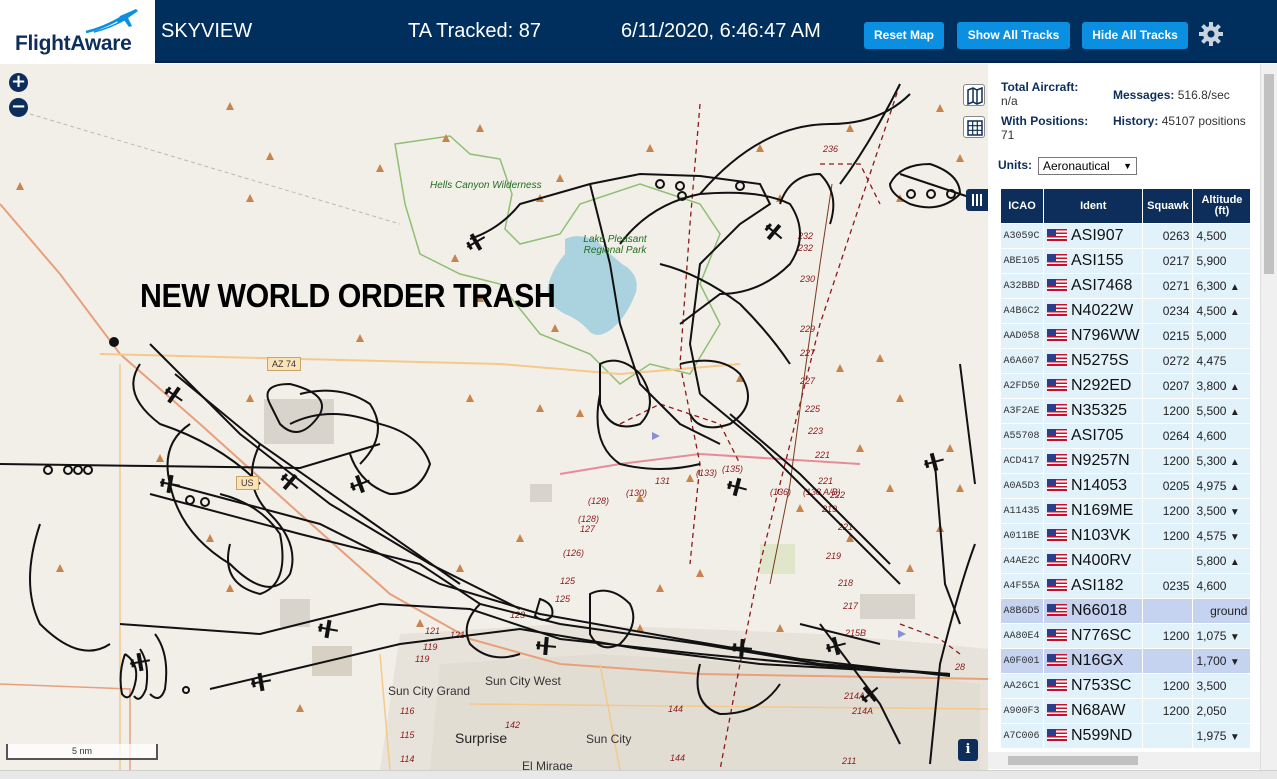 Image resolution: width=1277 pixels, height=779 pixels. Describe the element at coordinates (1022, 711) in the screenshot. I see `cell-icao: A900F3` at that location.